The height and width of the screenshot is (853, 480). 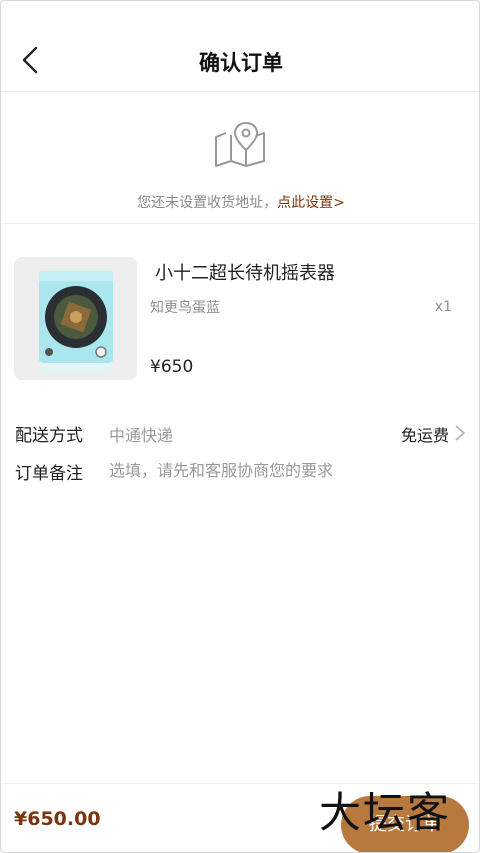 I want to click on shipping-fee: 免运费, so click(x=425, y=434).